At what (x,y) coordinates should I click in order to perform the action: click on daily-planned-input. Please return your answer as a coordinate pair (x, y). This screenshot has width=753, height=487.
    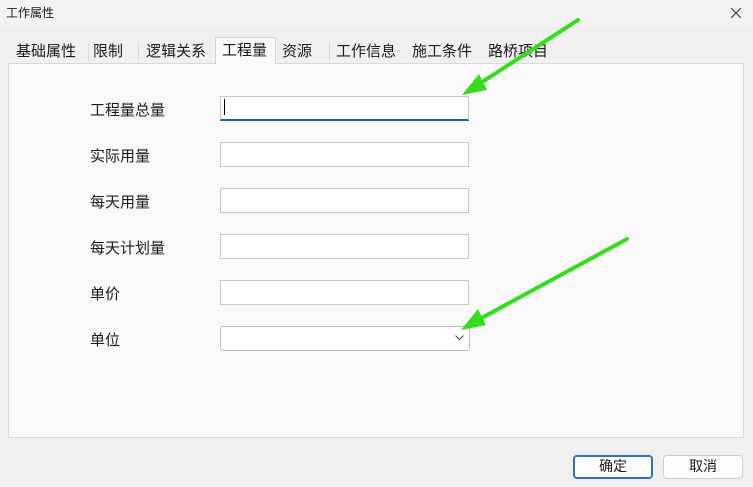
    Looking at the image, I should click on (344, 246).